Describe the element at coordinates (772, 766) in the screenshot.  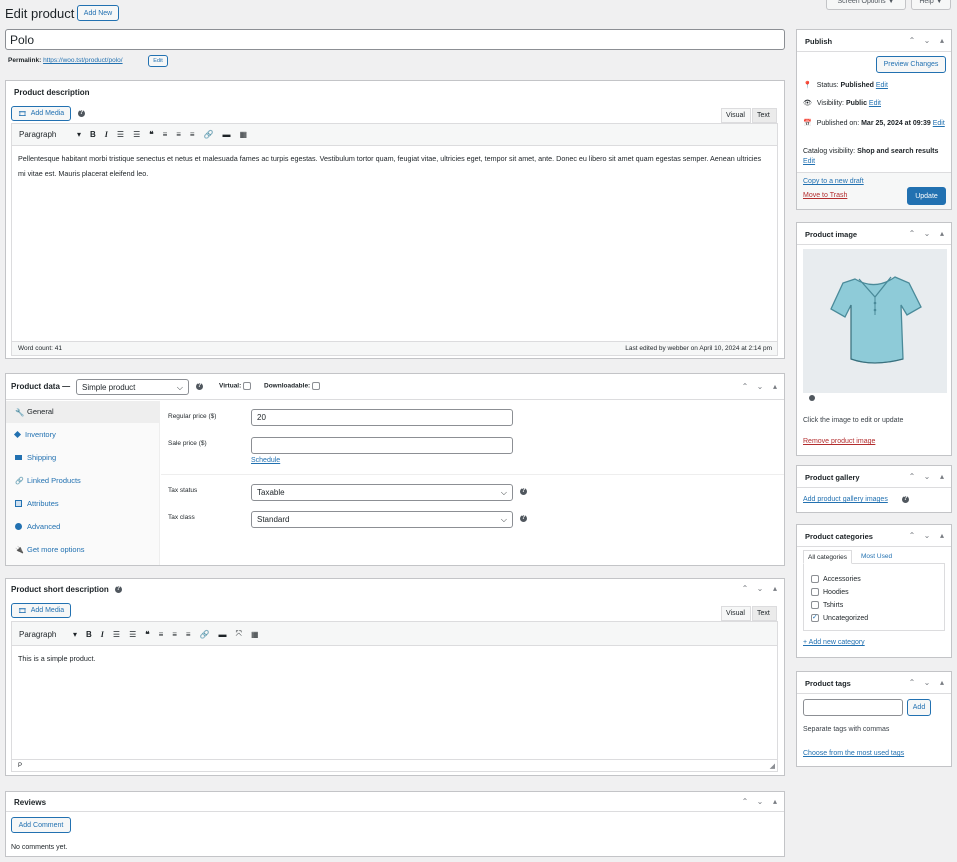
I see `resize-handle-icon: ◢` at that location.